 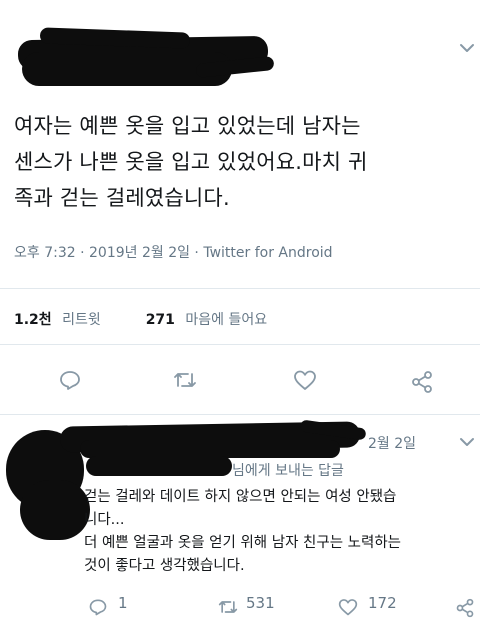 What do you see at coordinates (382, 603) in the screenshot?
I see `reply-like-count: 172` at bounding box center [382, 603].